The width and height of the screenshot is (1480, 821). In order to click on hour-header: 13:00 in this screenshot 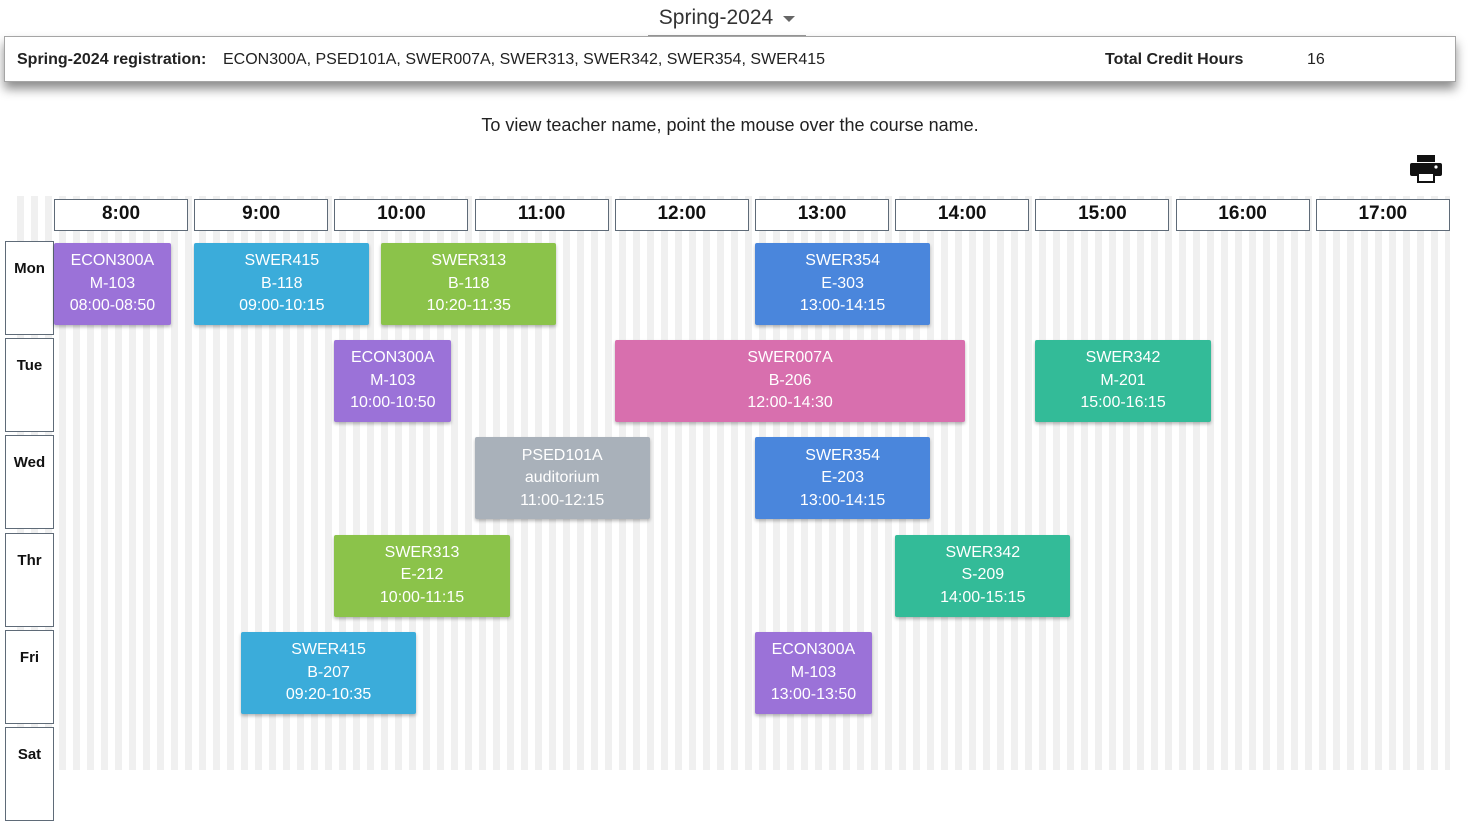, I will do `click(822, 215)`.